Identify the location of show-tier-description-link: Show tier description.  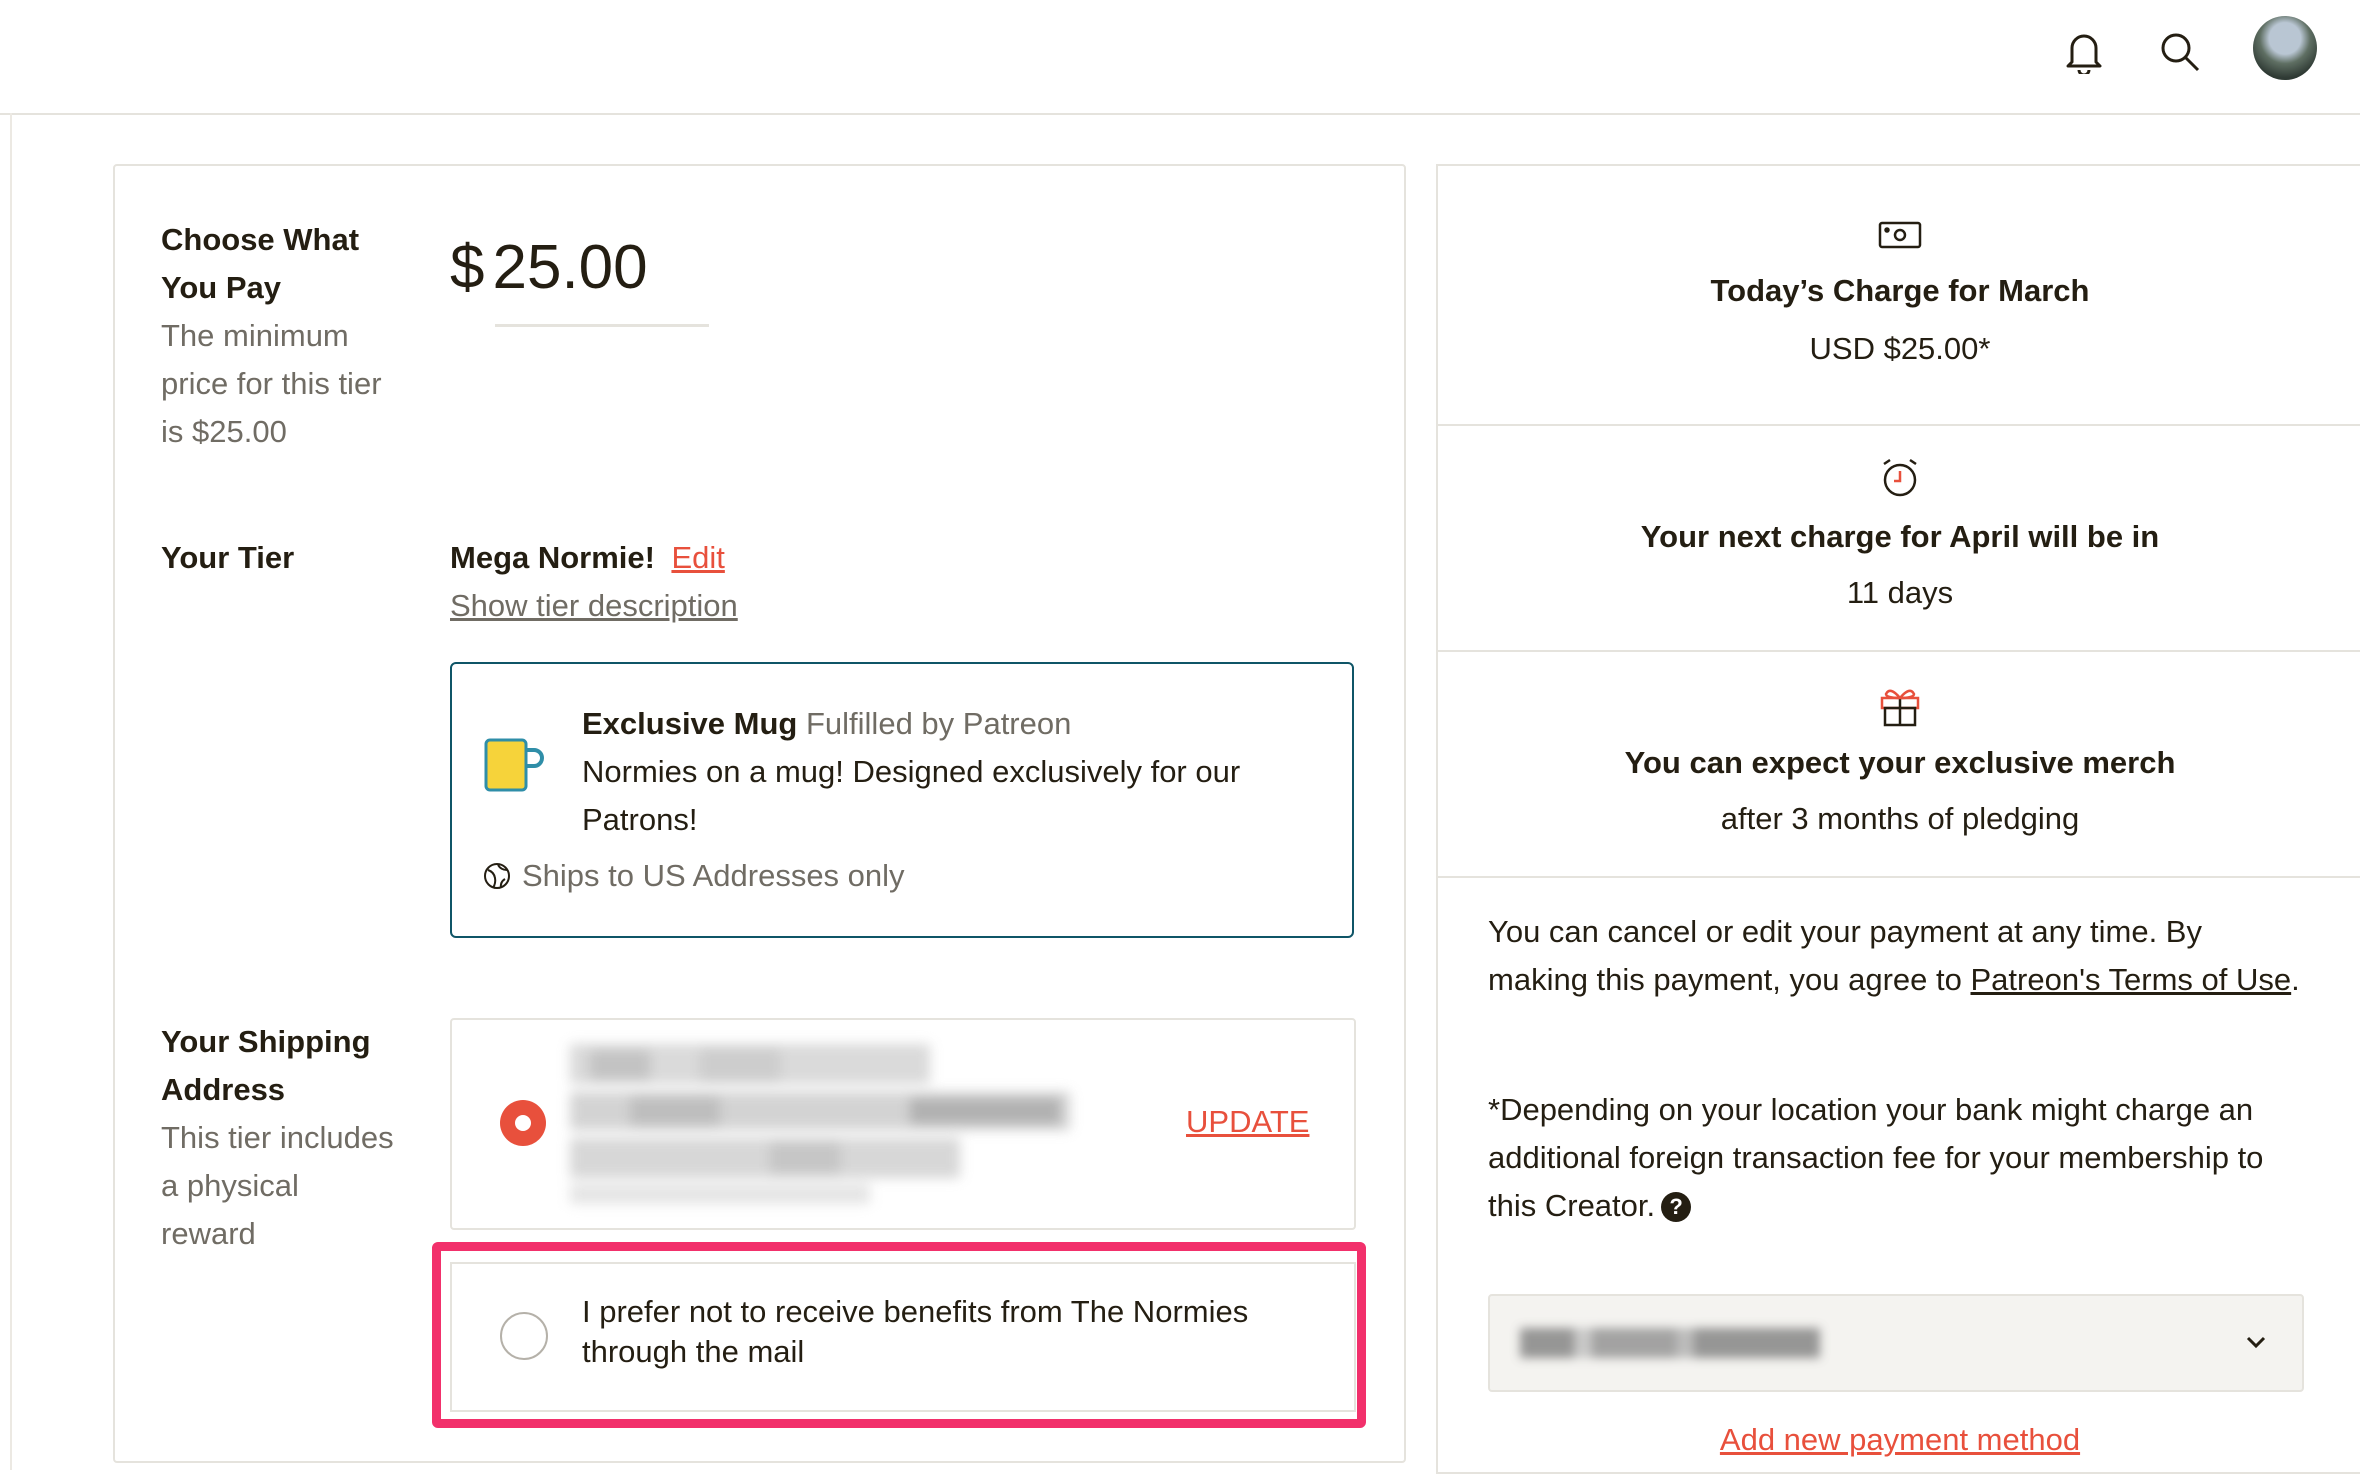
(594, 606).